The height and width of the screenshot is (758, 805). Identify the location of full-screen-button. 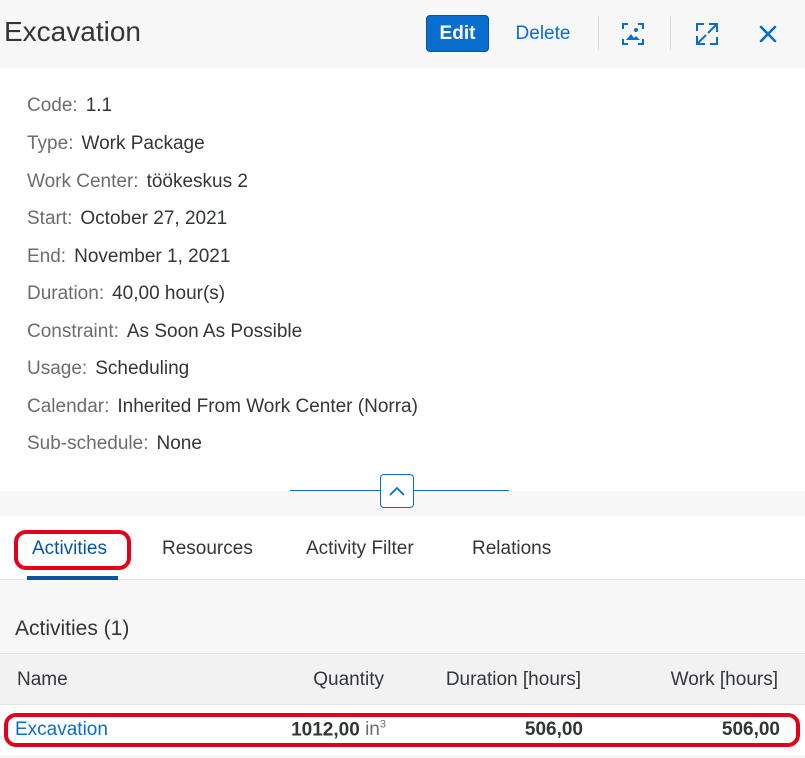
(707, 33).